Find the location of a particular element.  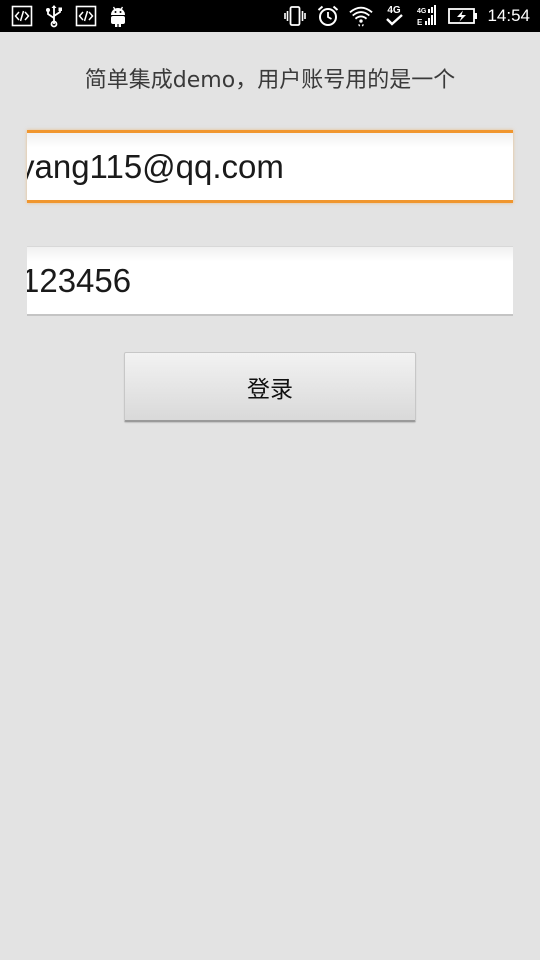

clock: 14:54 is located at coordinates (508, 15).